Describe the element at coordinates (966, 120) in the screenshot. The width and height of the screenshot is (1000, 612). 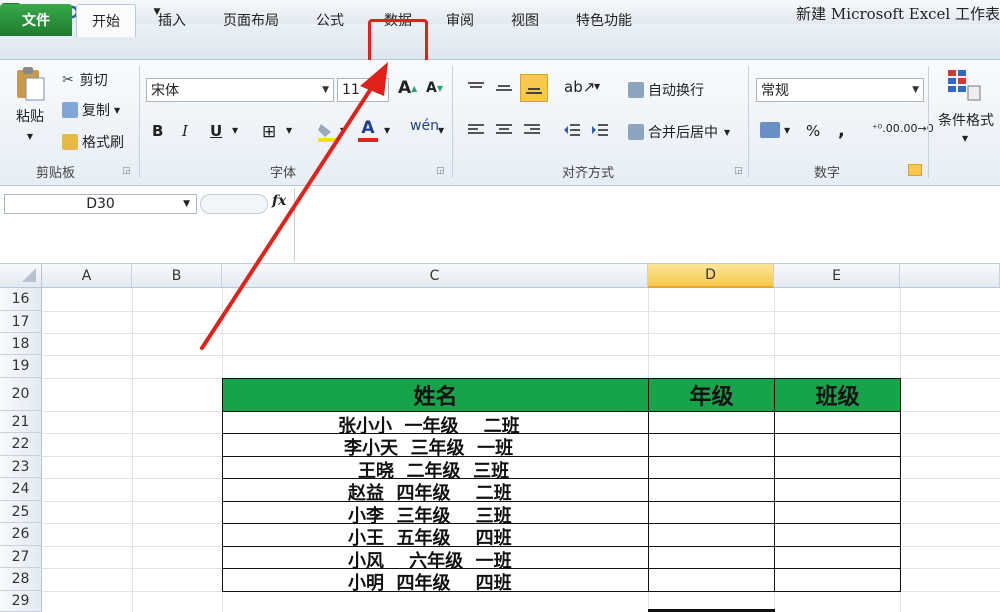
I see `conditional-format-button: 条件格式` at that location.